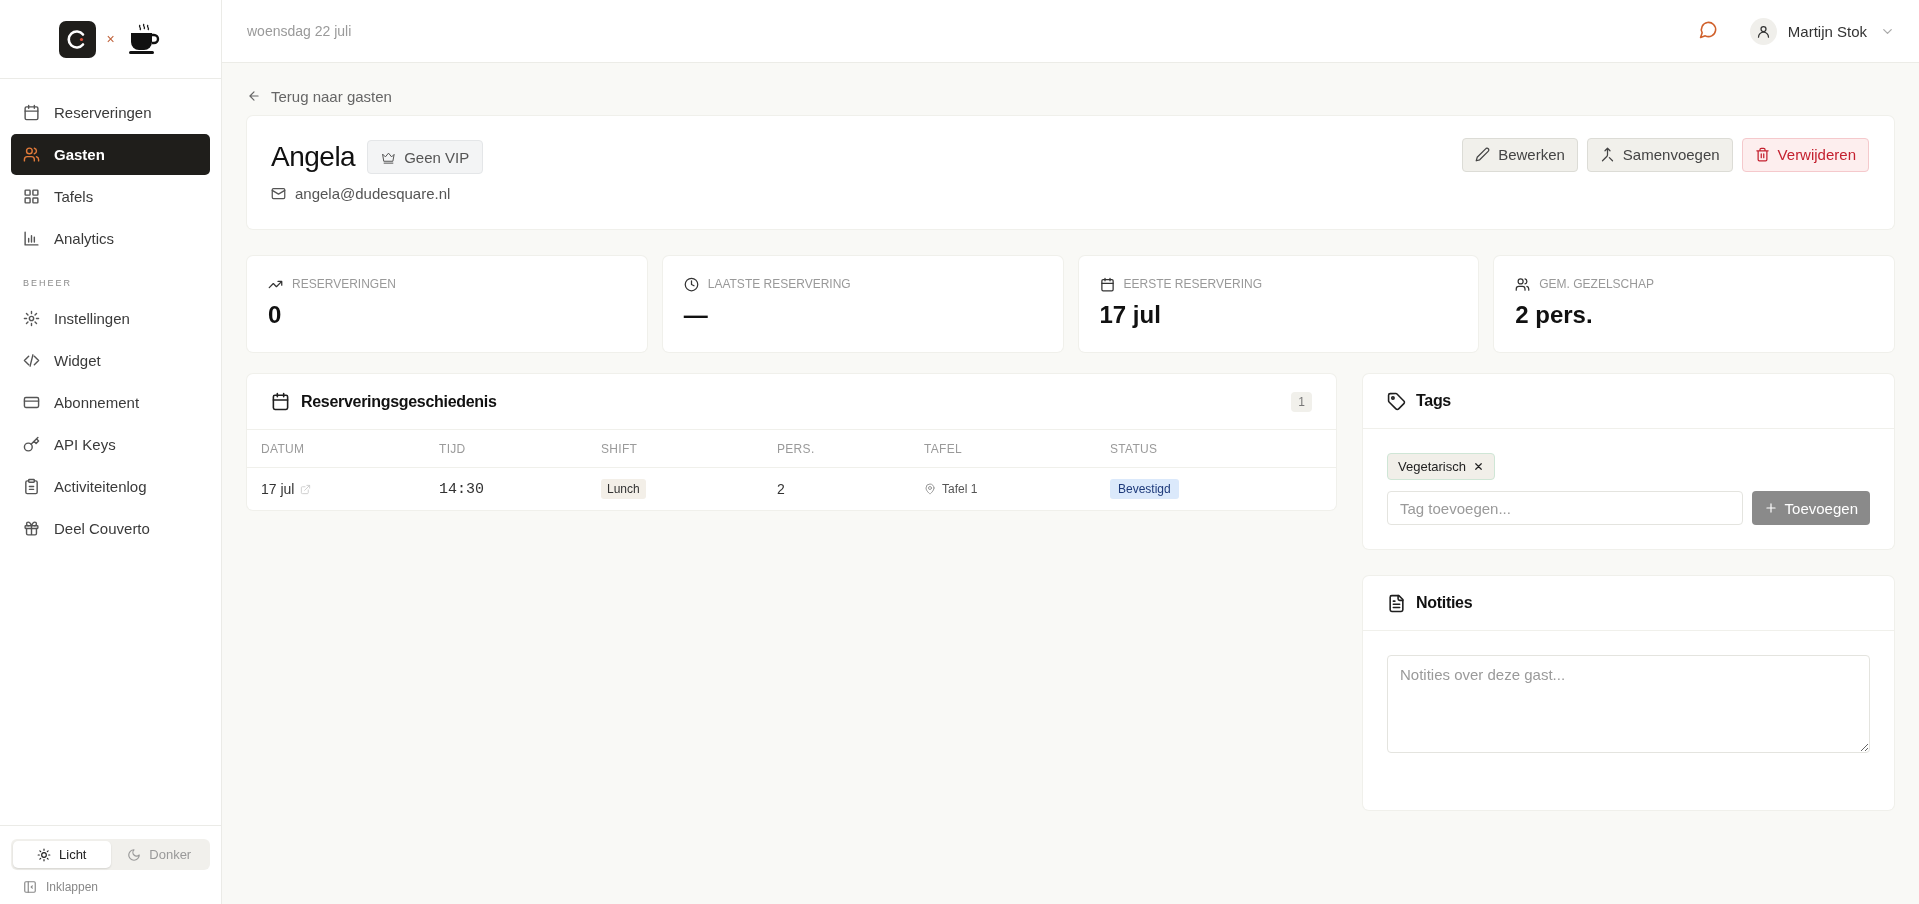  What do you see at coordinates (1301, 401) in the screenshot?
I see `count-badge: 1` at bounding box center [1301, 401].